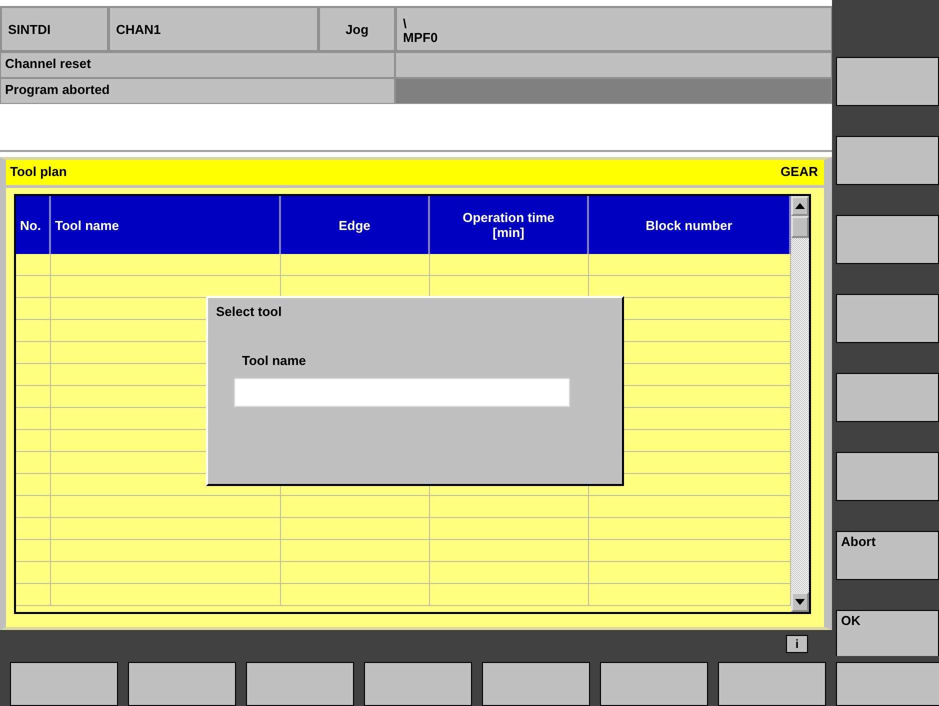 Image resolution: width=939 pixels, height=706 pixels. I want to click on scroll-down-button, so click(800, 602).